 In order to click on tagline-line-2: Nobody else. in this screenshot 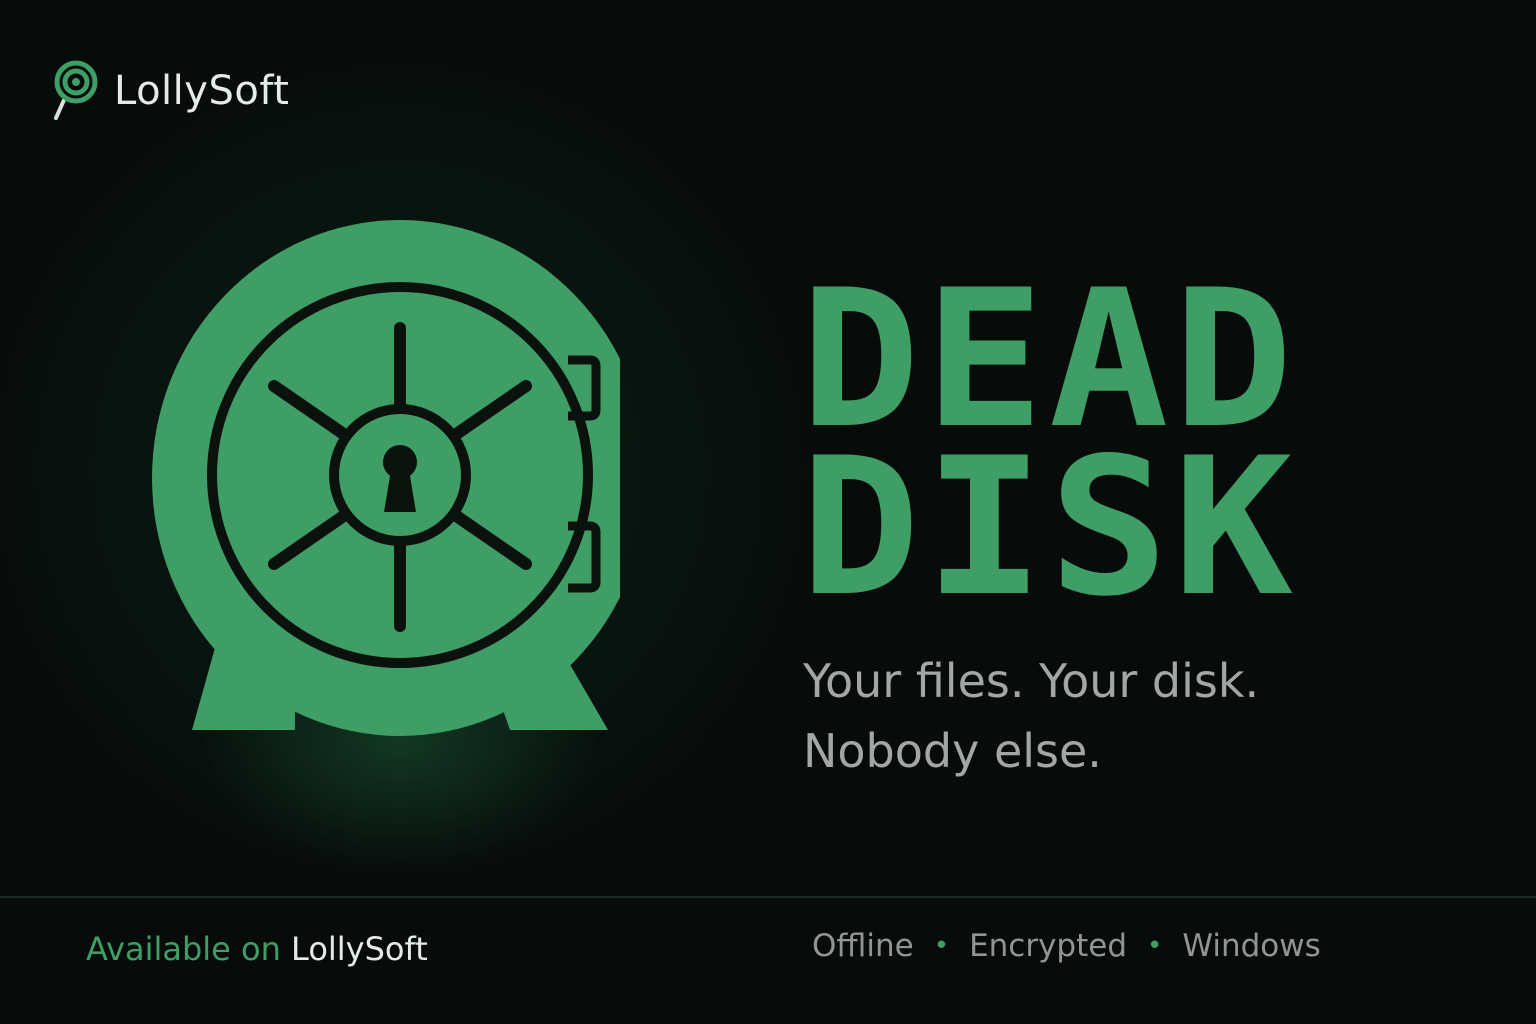, I will do `click(952, 751)`.